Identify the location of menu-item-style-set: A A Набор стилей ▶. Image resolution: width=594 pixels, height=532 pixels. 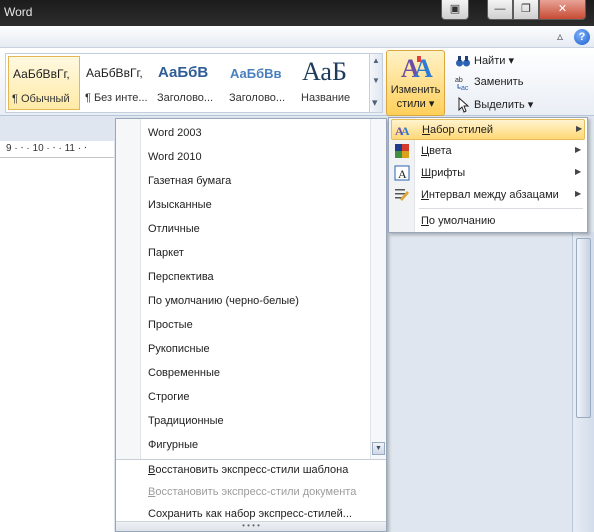
(488, 129).